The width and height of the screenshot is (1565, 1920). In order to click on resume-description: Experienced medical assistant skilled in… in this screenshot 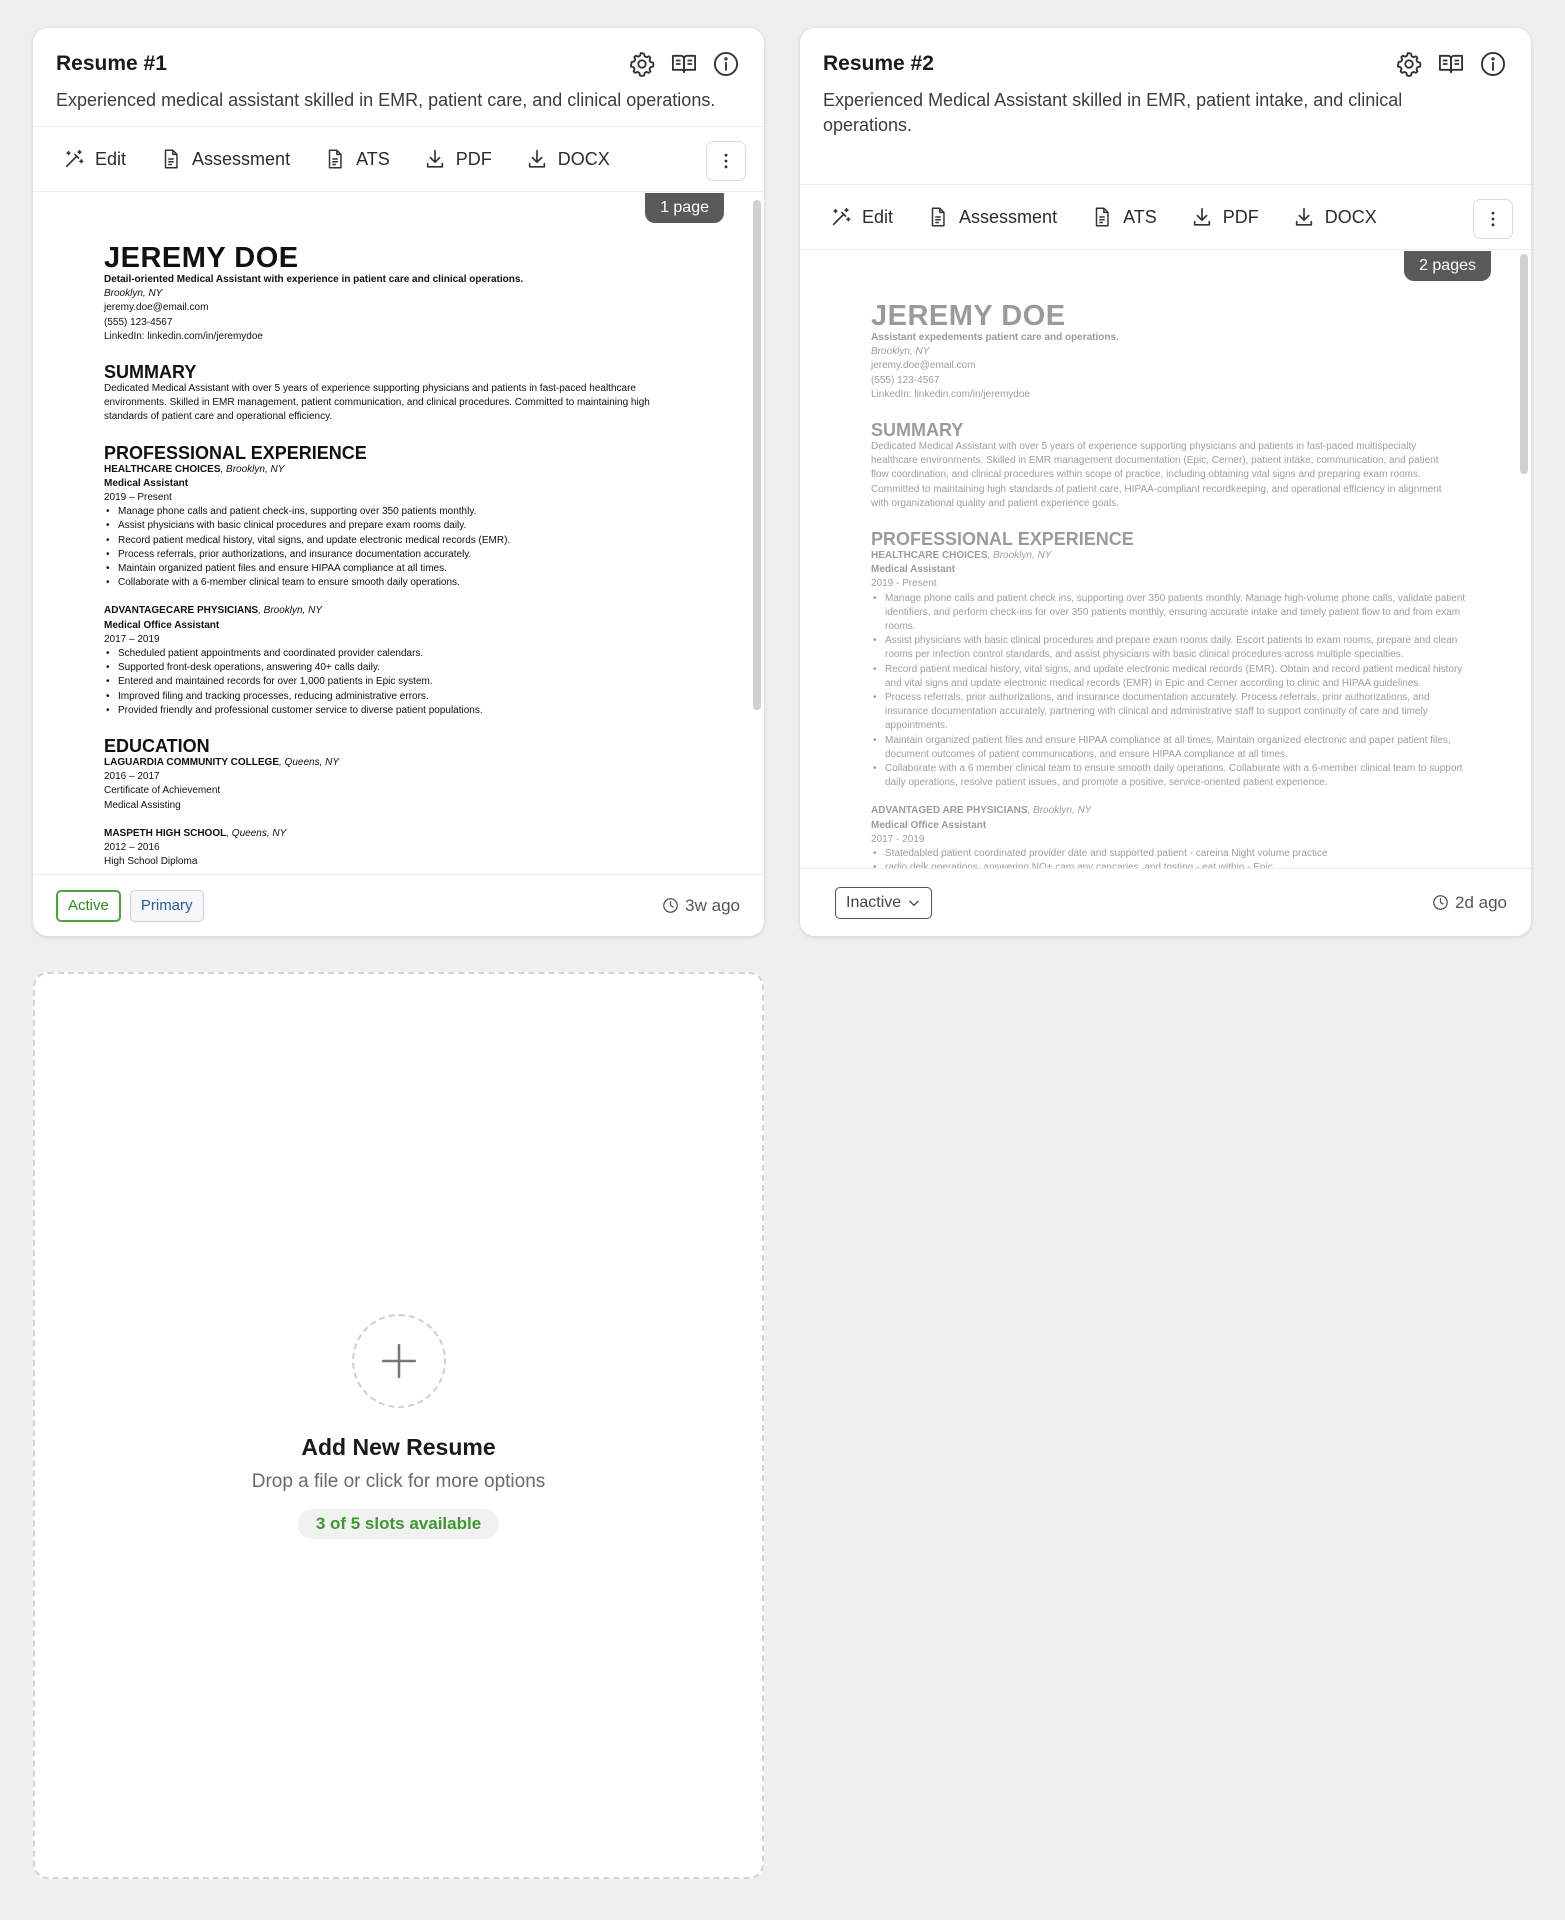, I will do `click(386, 100)`.